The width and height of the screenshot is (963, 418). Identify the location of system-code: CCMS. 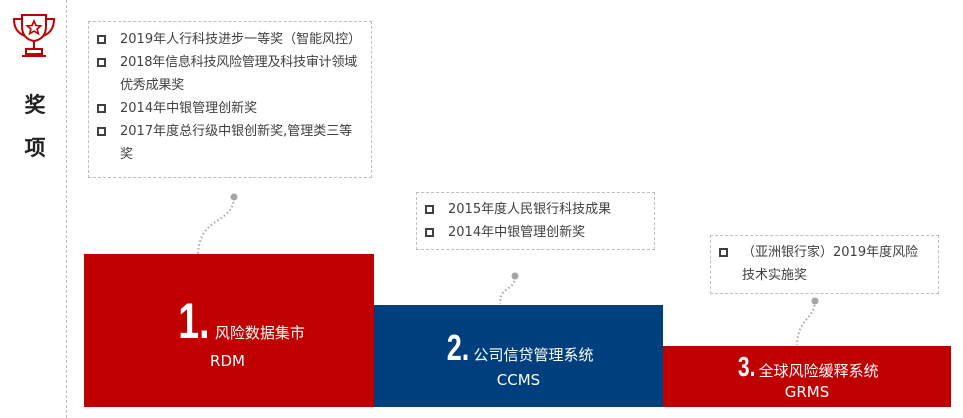
(518, 380).